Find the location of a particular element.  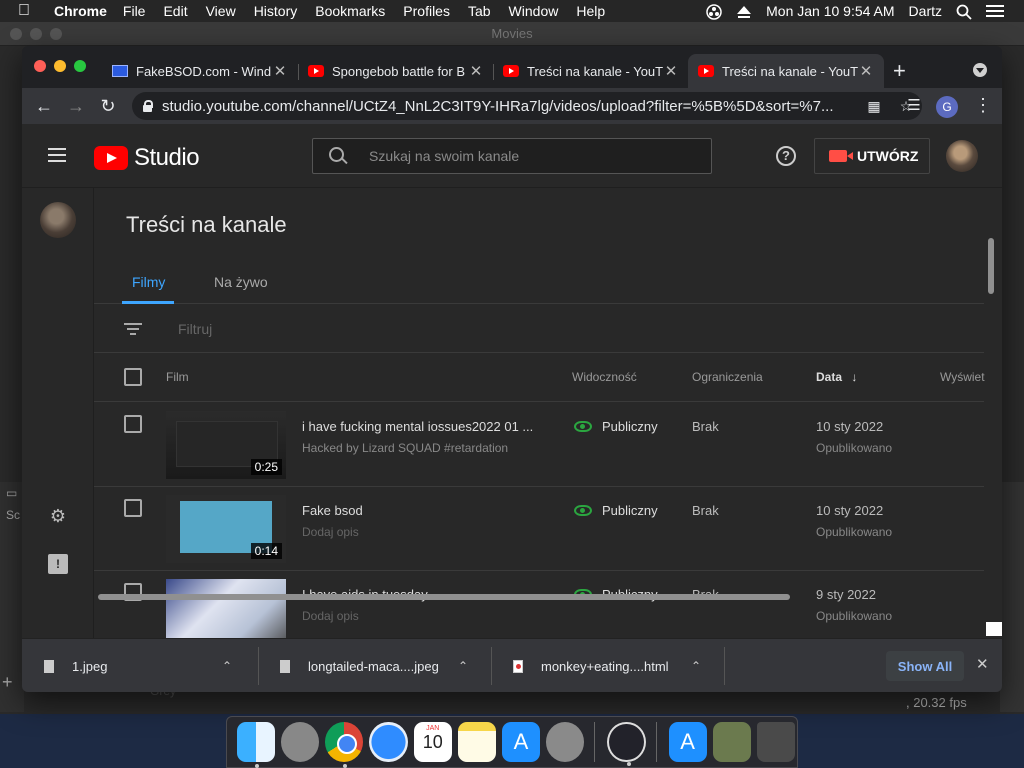

new-tab-button: + is located at coordinates (899, 71).